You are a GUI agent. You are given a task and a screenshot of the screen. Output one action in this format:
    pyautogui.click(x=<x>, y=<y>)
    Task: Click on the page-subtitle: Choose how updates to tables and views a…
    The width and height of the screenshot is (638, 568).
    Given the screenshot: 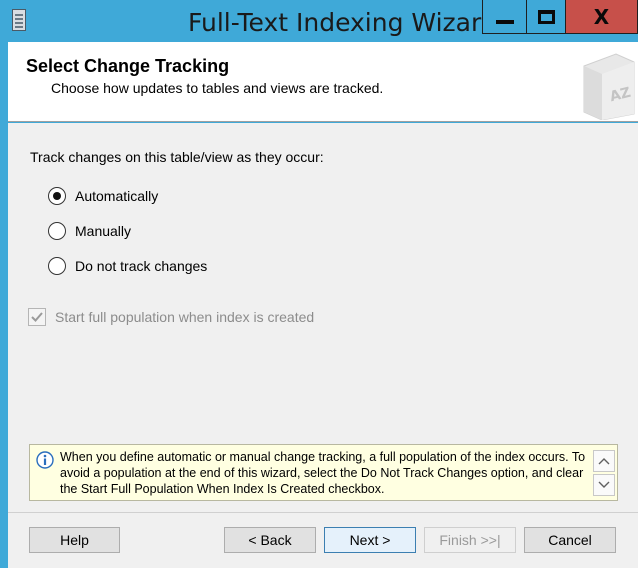 What is the action you would take?
    pyautogui.click(x=217, y=88)
    